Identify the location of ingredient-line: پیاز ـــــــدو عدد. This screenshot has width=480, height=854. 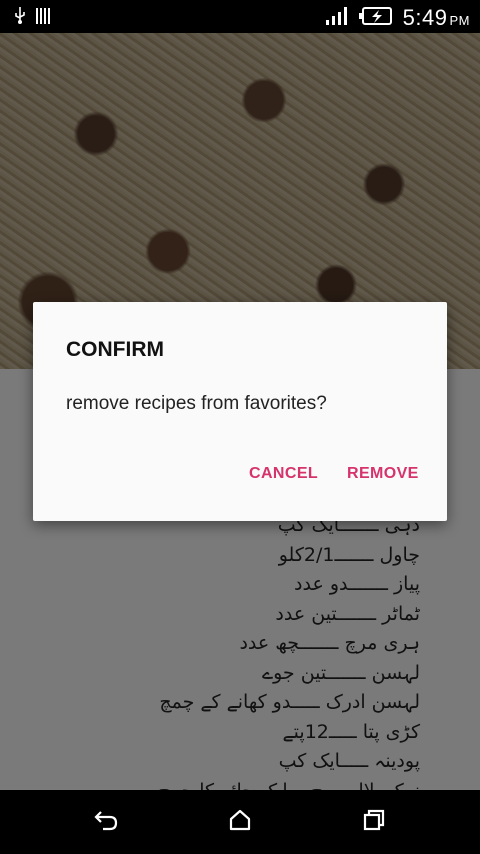
(357, 584).